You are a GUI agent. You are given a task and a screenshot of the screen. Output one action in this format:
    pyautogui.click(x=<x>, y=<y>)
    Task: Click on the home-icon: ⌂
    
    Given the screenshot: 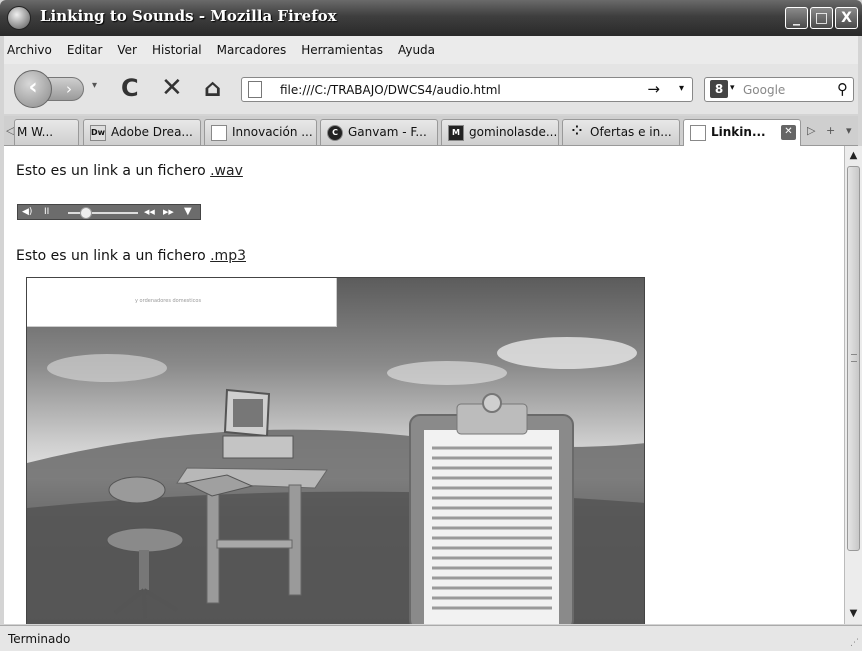 What is the action you would take?
    pyautogui.click(x=212, y=88)
    